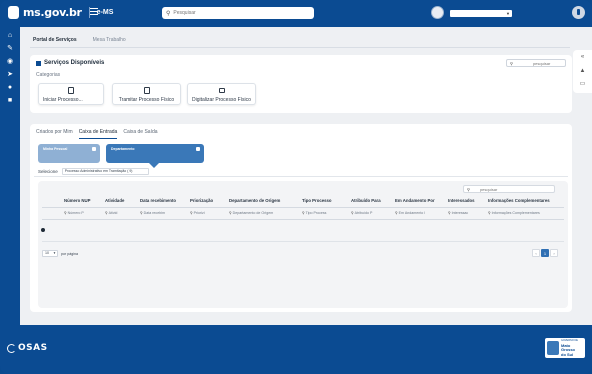 The image size is (592, 374). Describe the element at coordinates (546, 63) in the screenshot. I see `services-search-input` at that location.